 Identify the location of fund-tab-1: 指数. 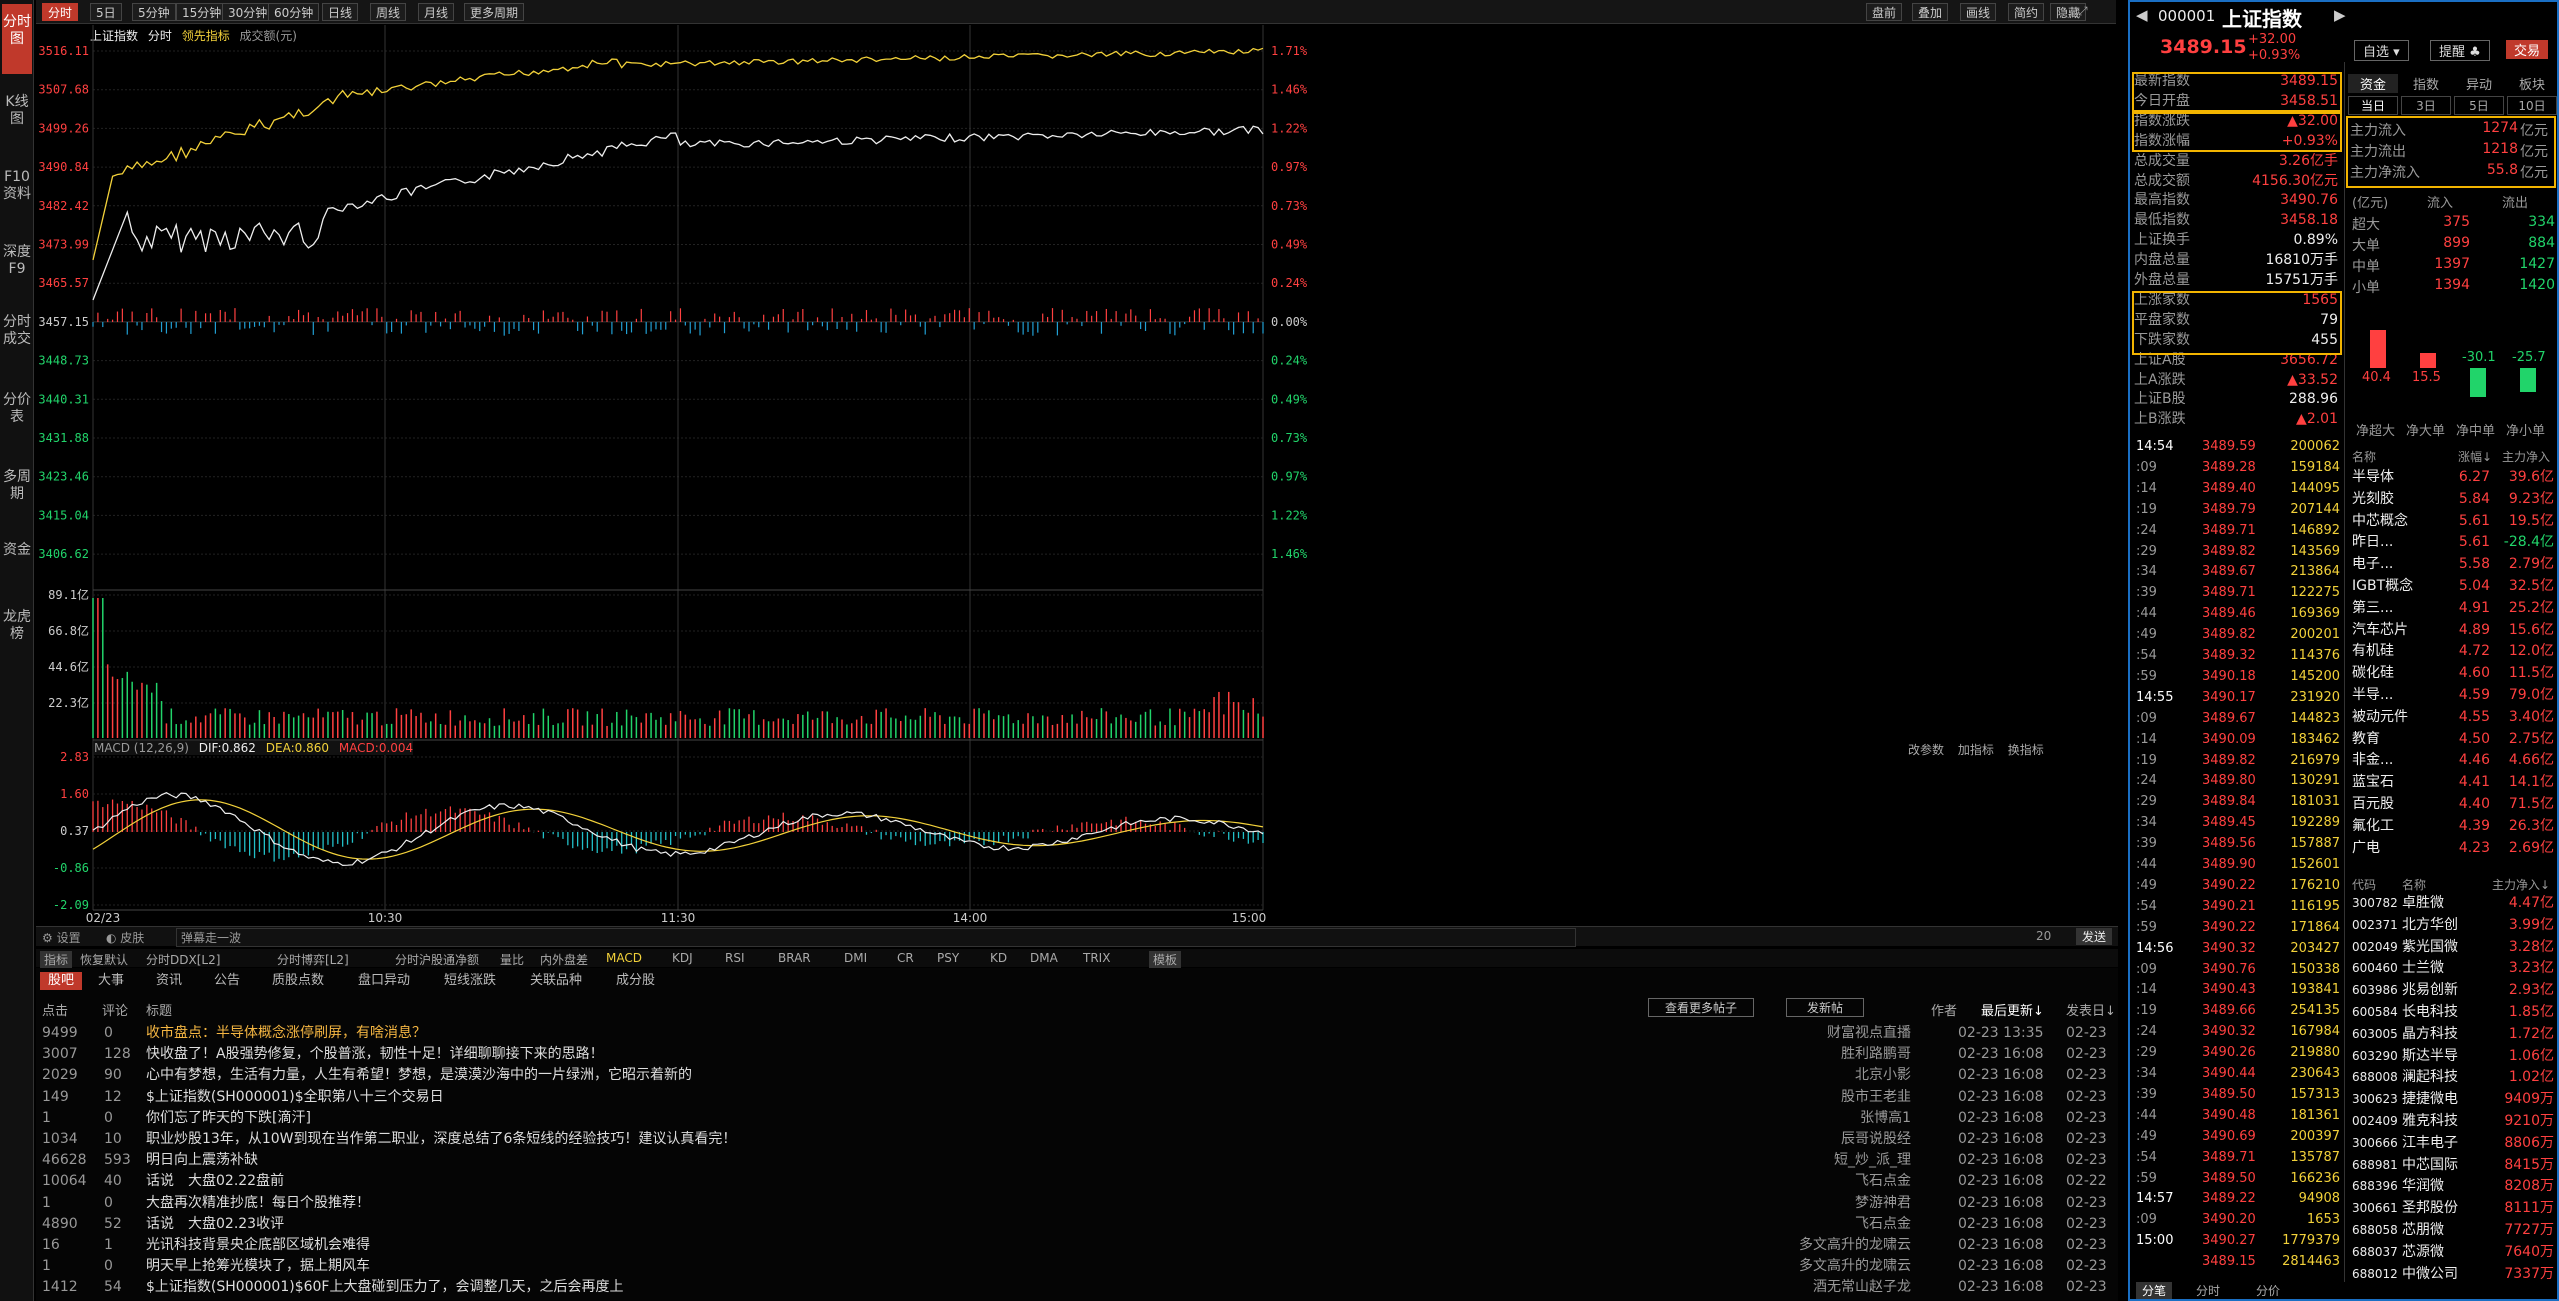
(2426, 83).